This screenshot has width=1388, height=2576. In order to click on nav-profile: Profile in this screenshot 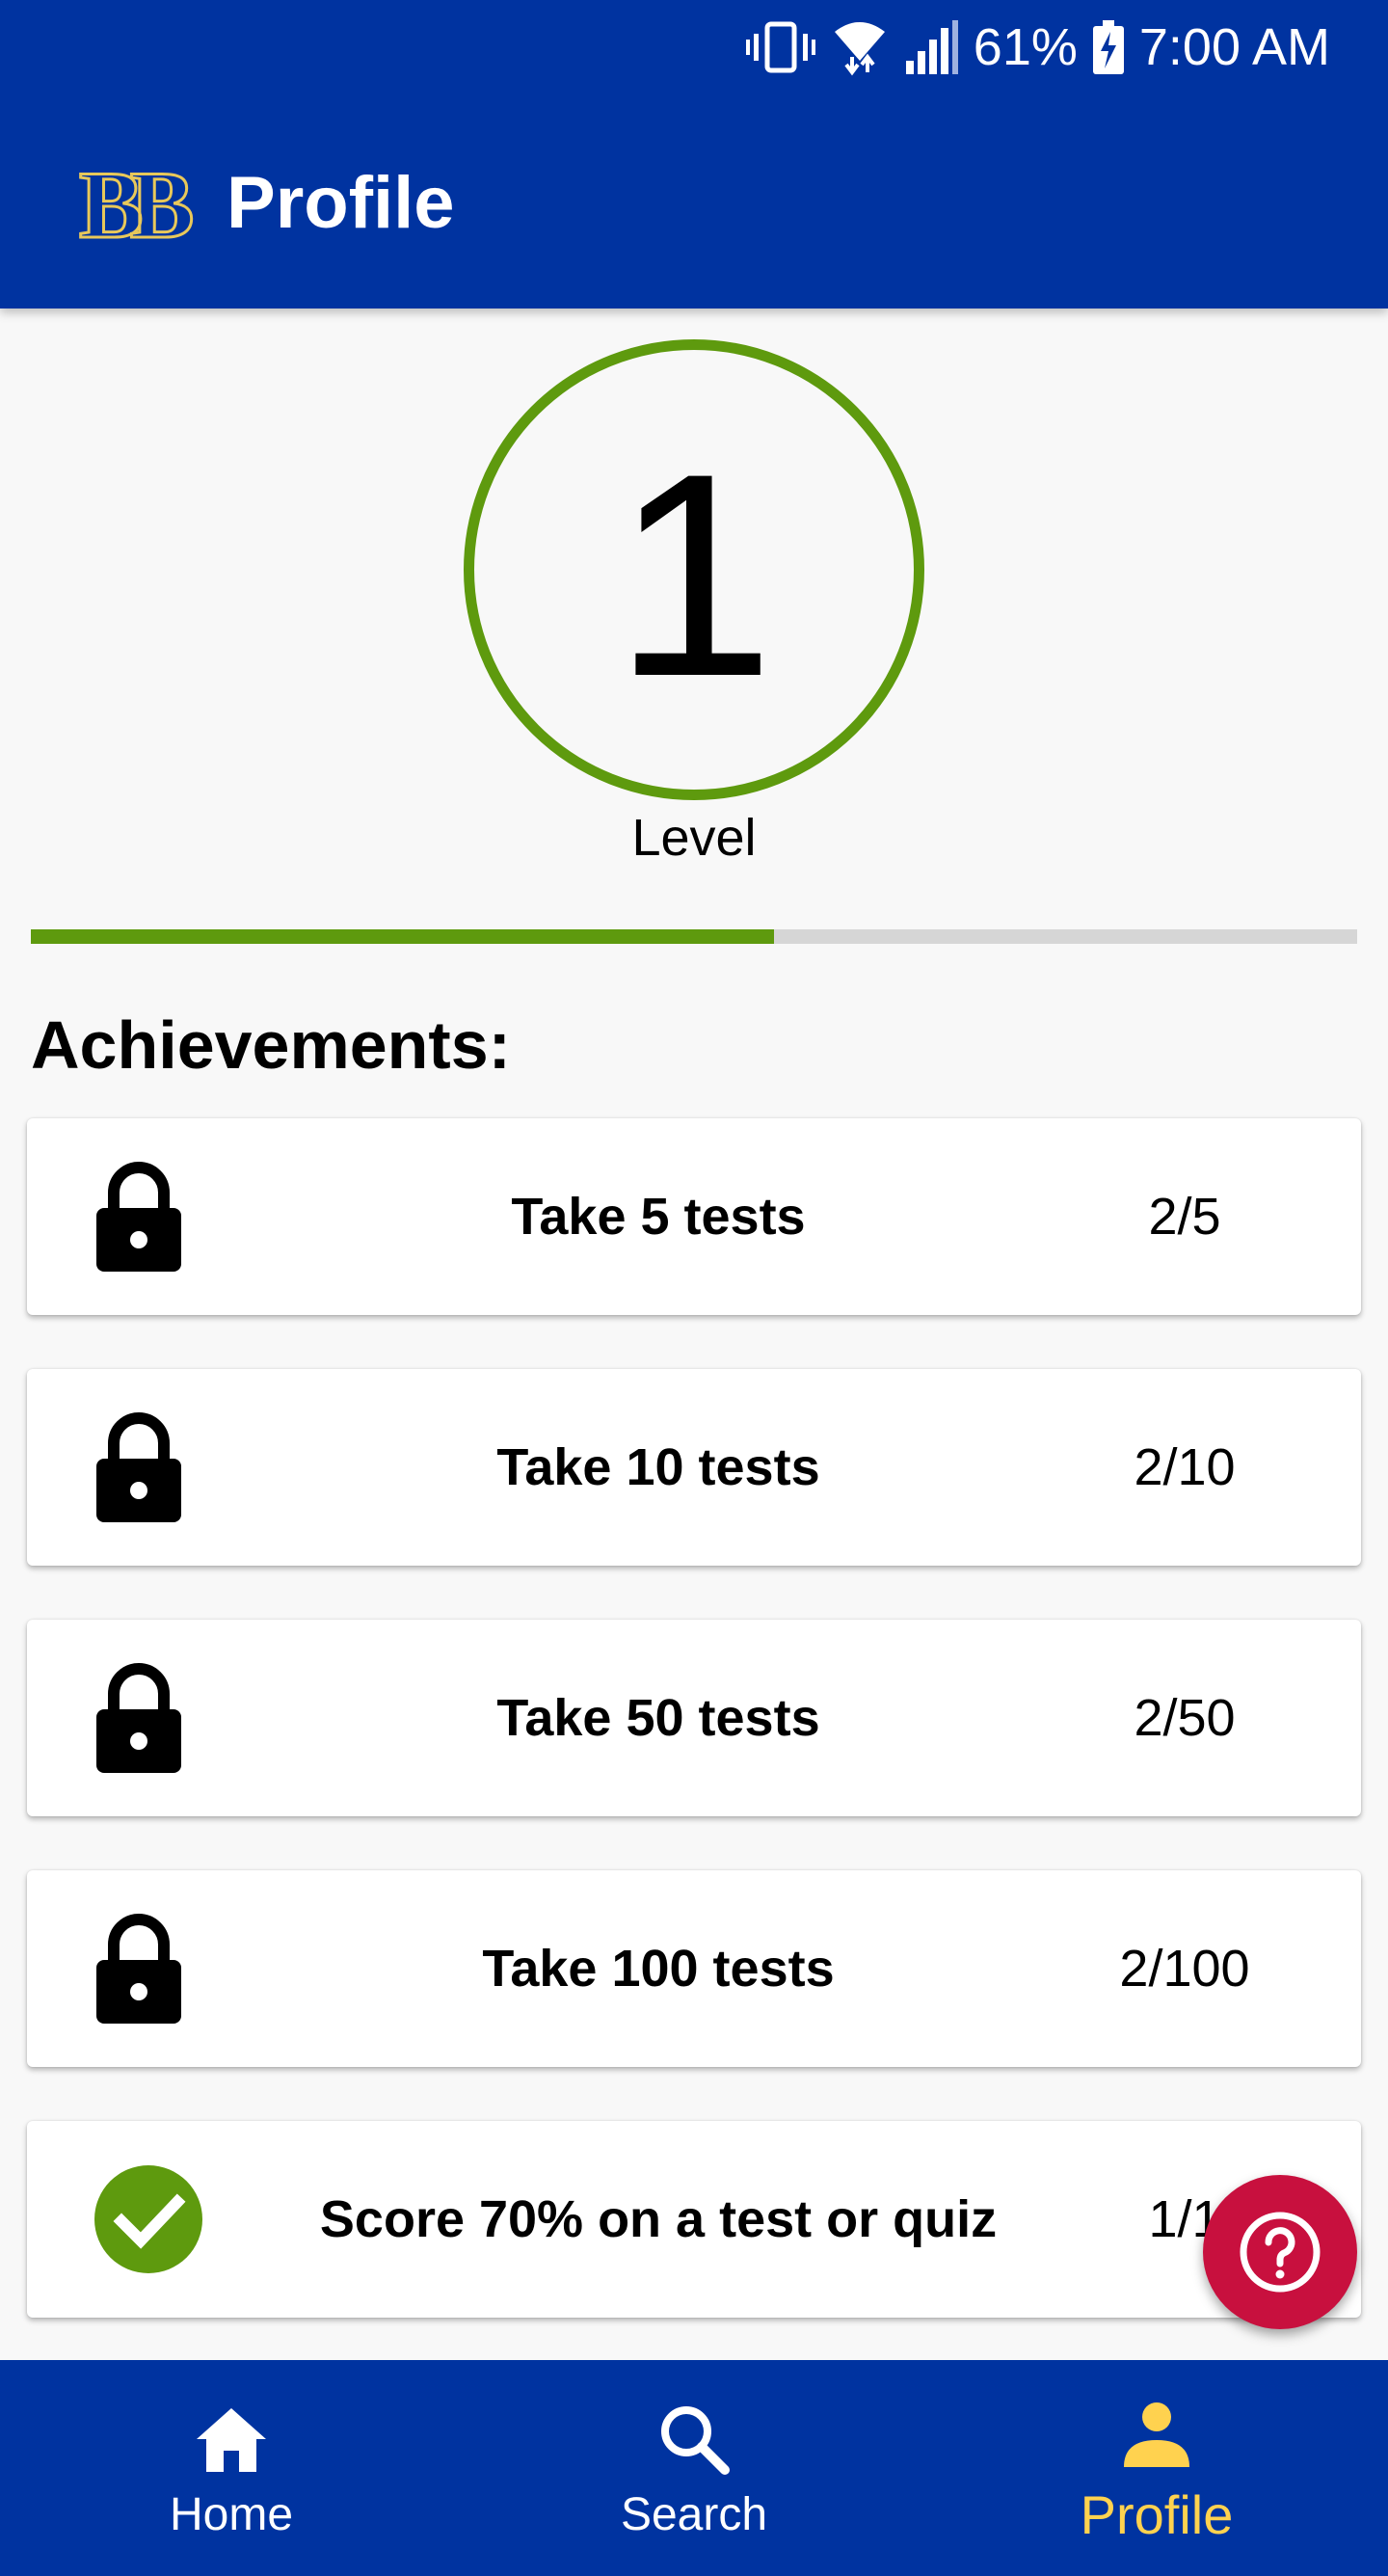, I will do `click(1156, 2468)`.